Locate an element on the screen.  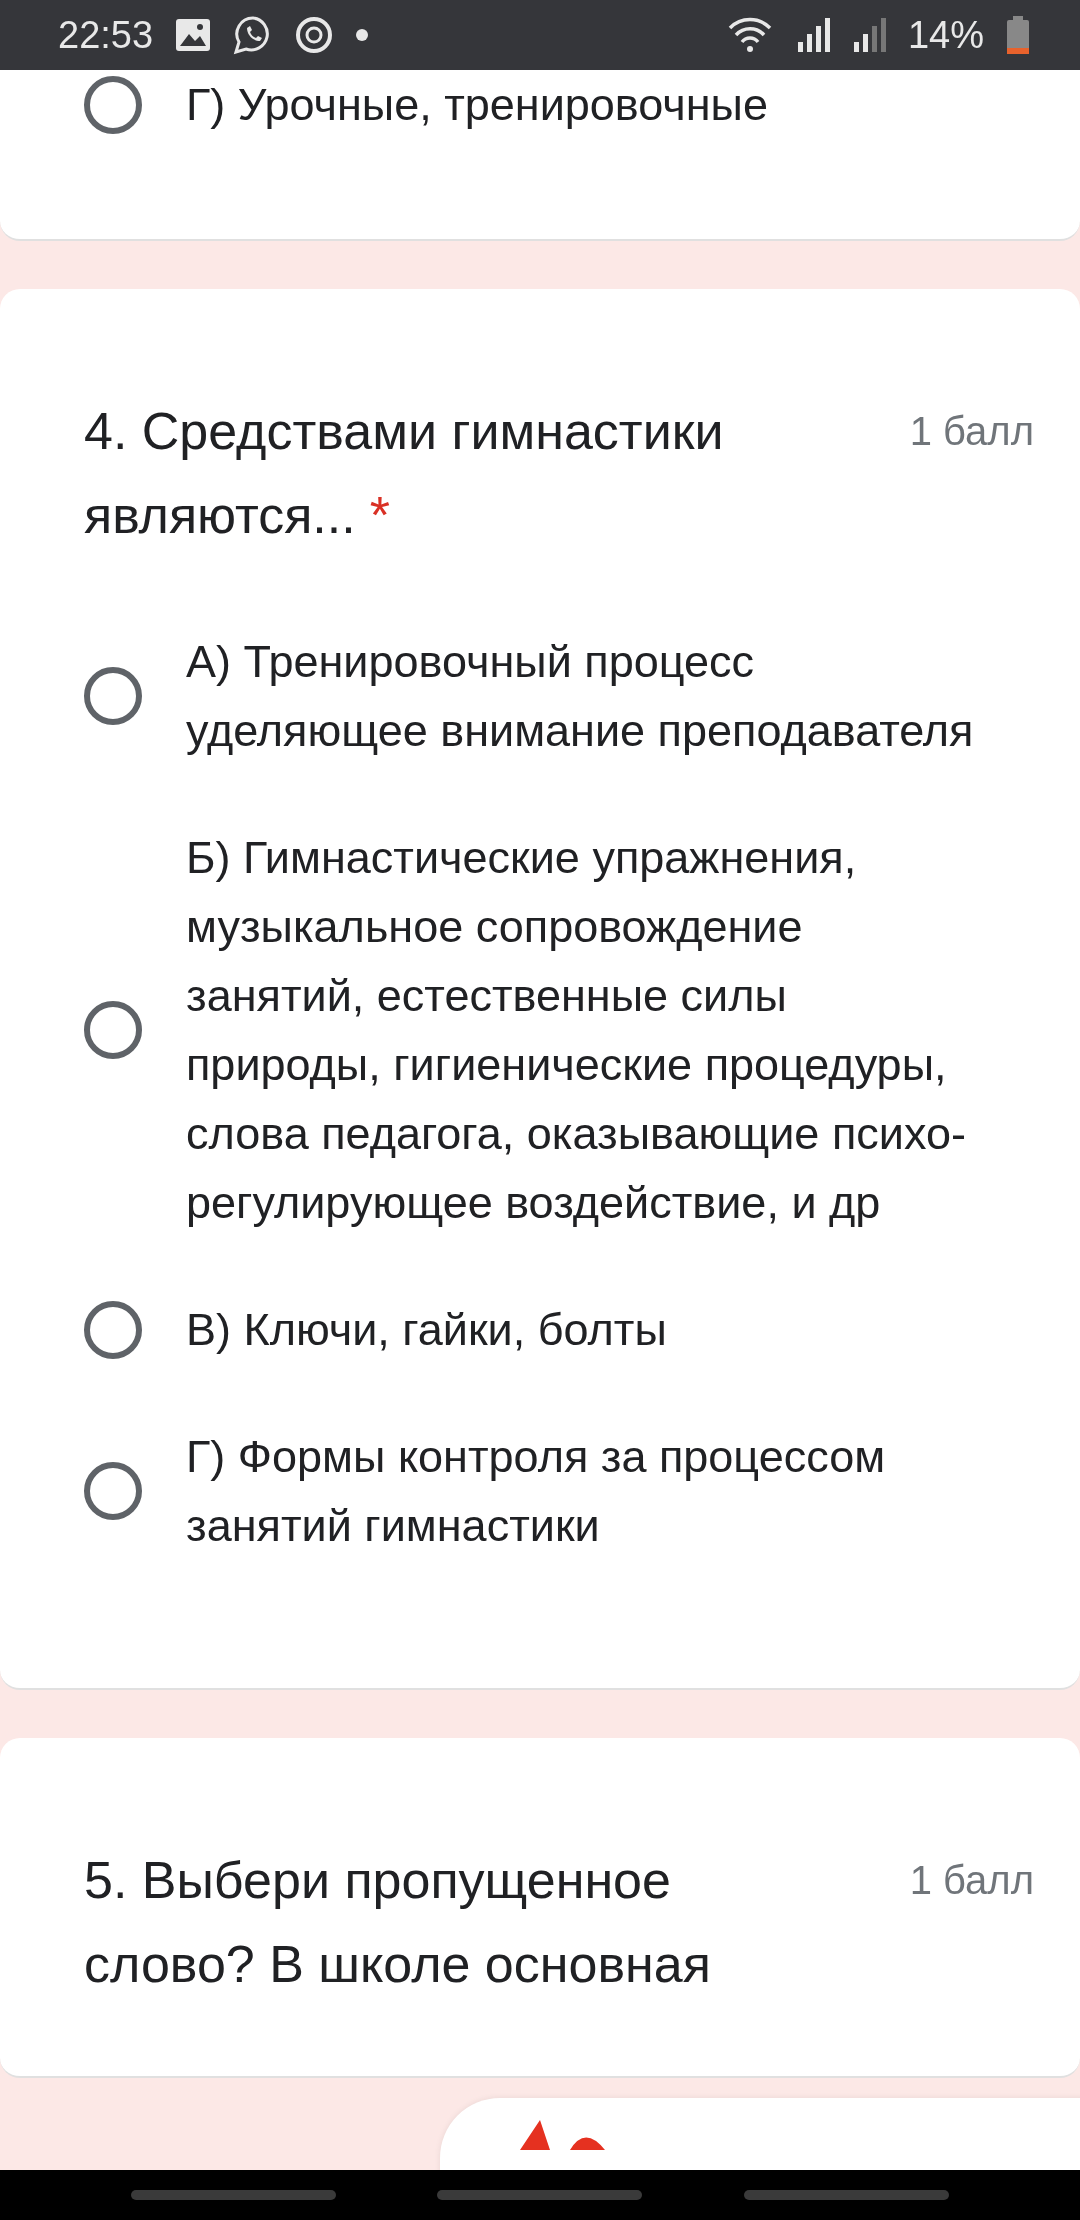
option-label: А) Тренировочный процесс уделяющее внимание преподавателя is located at coordinates (580, 696).